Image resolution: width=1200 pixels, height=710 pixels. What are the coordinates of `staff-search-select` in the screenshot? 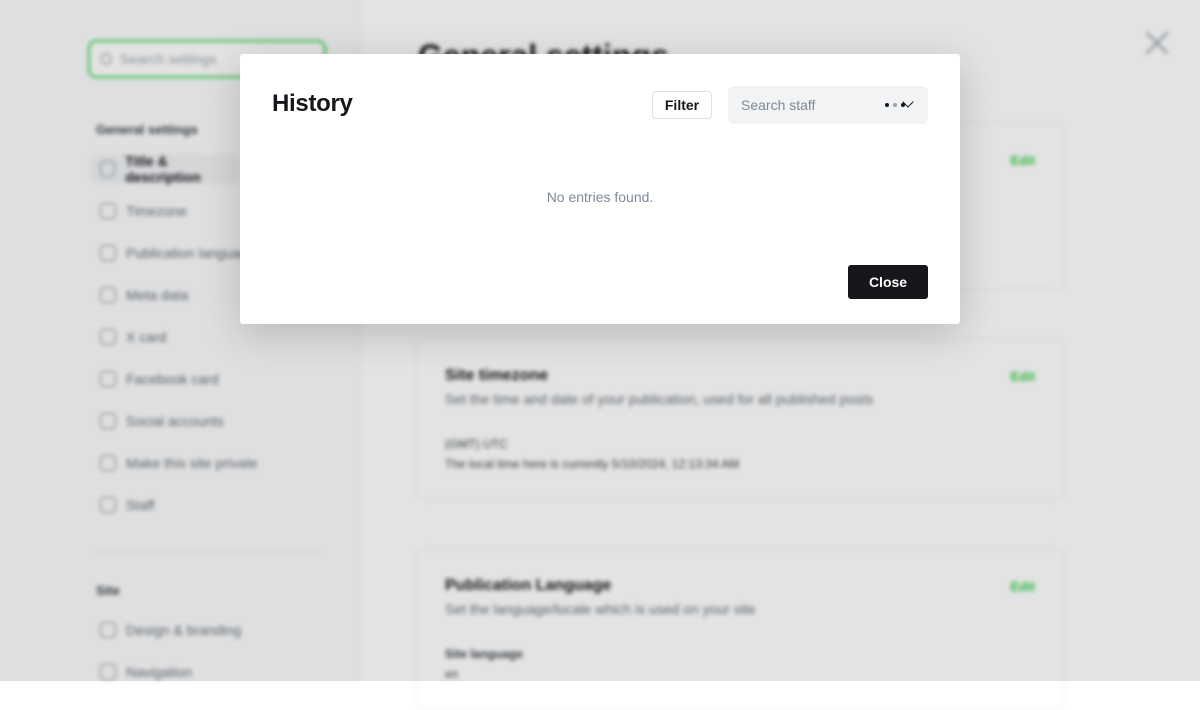 It's located at (828, 105).